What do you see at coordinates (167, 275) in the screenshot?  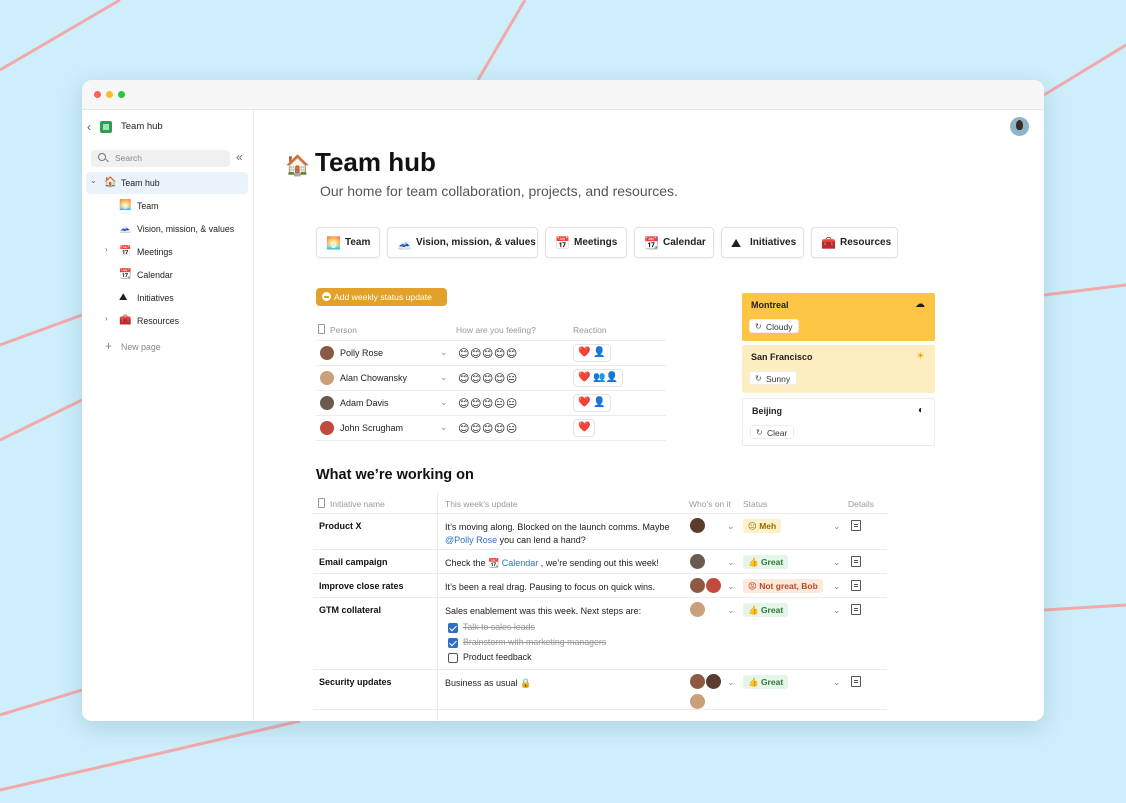 I see `sidebar-item-calendar: 📆 Calendar` at bounding box center [167, 275].